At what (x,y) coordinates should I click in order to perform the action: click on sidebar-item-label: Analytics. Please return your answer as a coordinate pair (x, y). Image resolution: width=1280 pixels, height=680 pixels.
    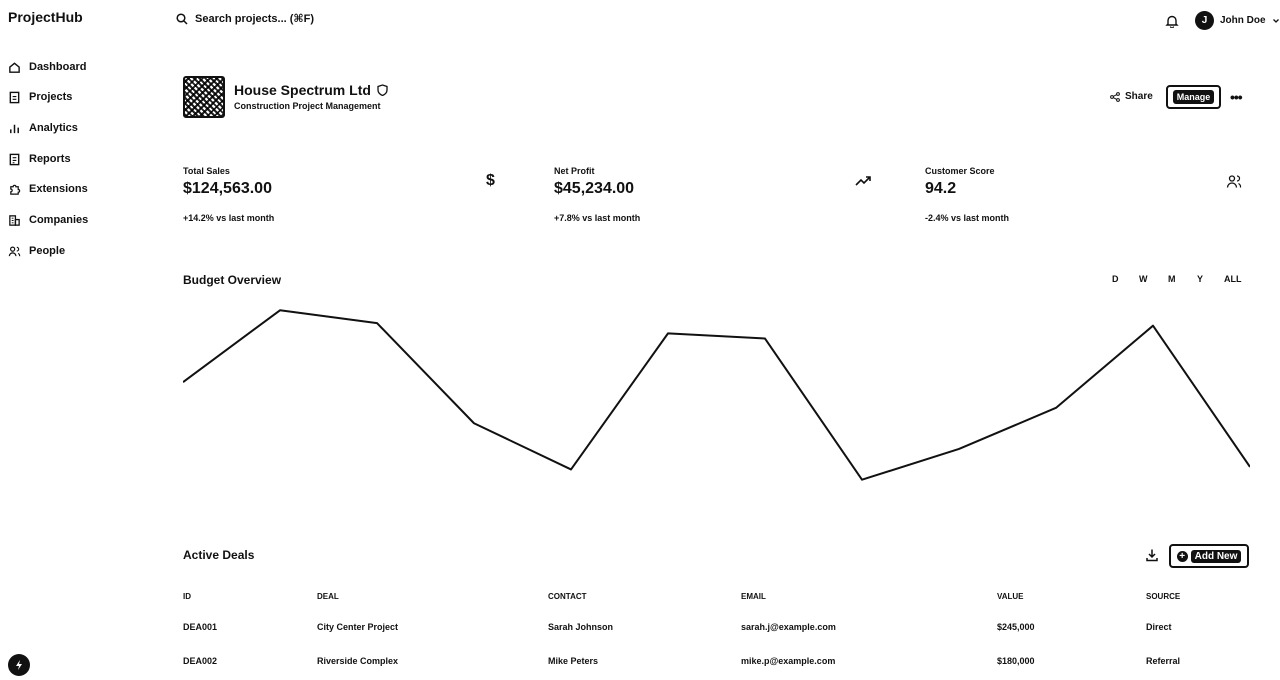
    Looking at the image, I should click on (53, 128).